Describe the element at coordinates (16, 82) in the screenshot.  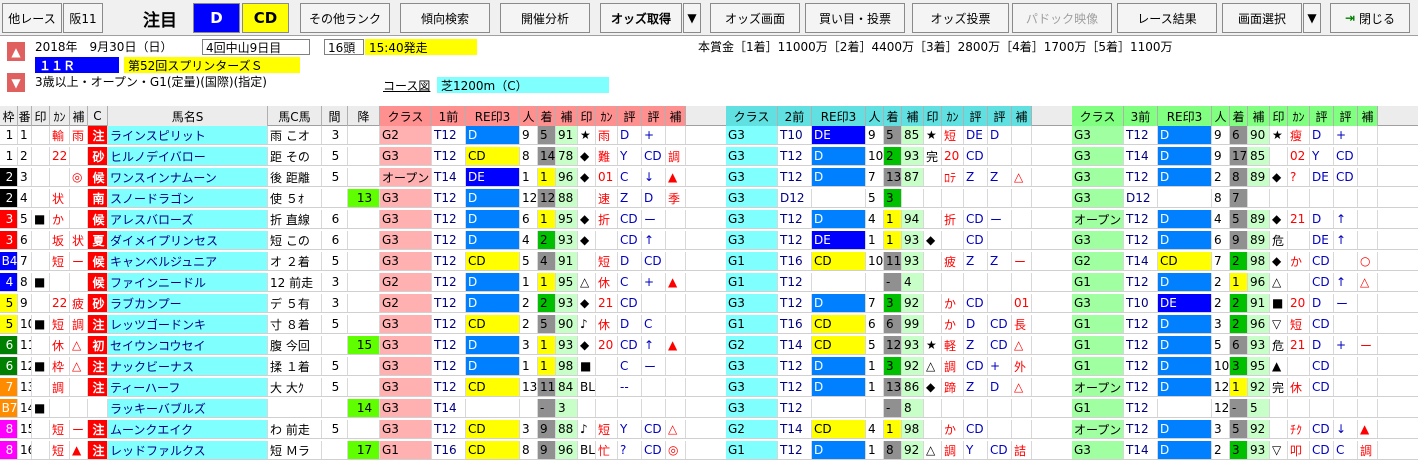
I see `next-race-arrow-icon: ▼` at that location.